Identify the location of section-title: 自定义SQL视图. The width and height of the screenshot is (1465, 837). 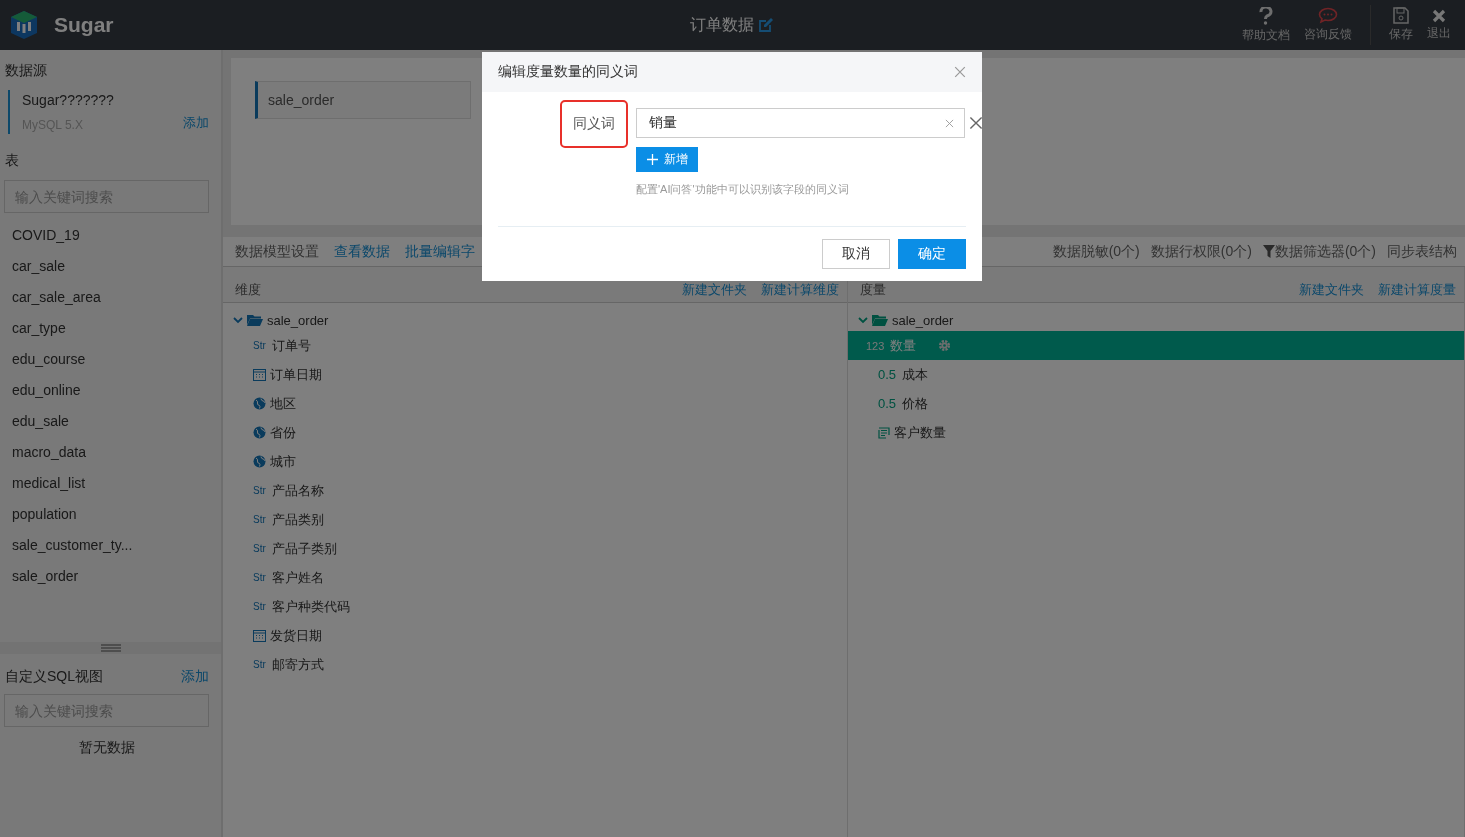
(54, 677).